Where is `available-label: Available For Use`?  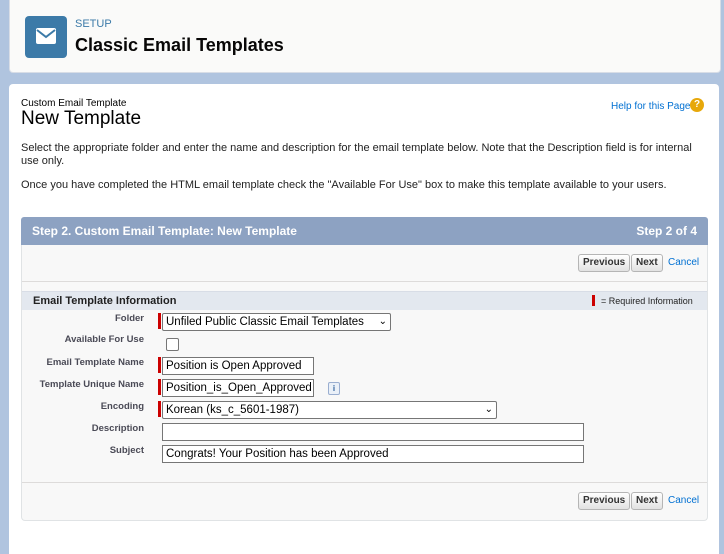
available-label: Available For Use is located at coordinates (104, 339).